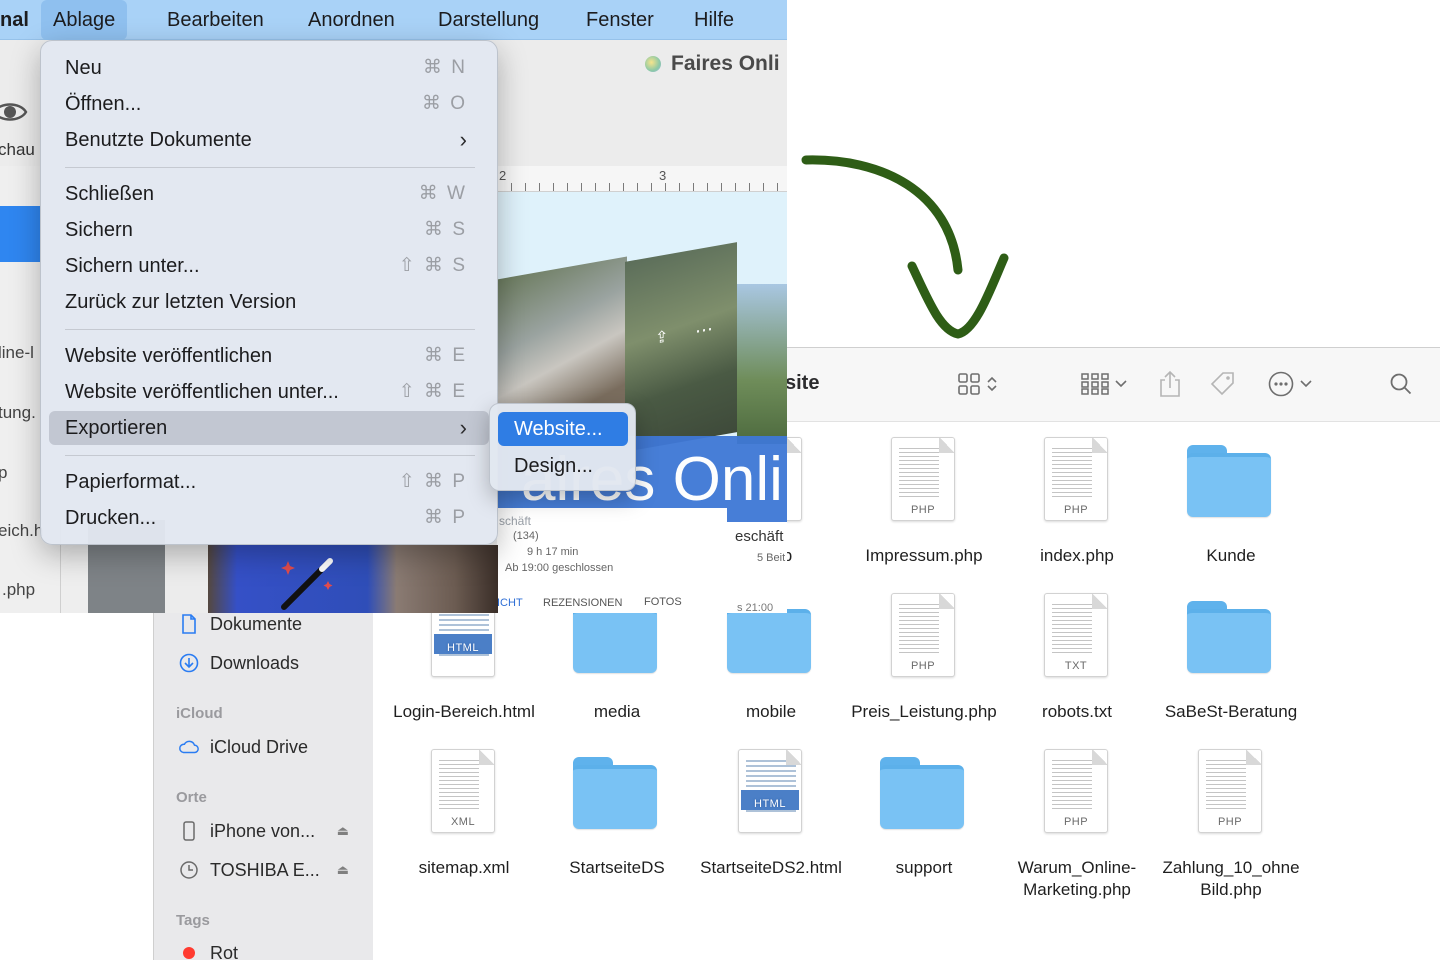 This screenshot has height=960, width=1440. Describe the element at coordinates (924, 555) in the screenshot. I see `file-name: Impressum.php` at that location.